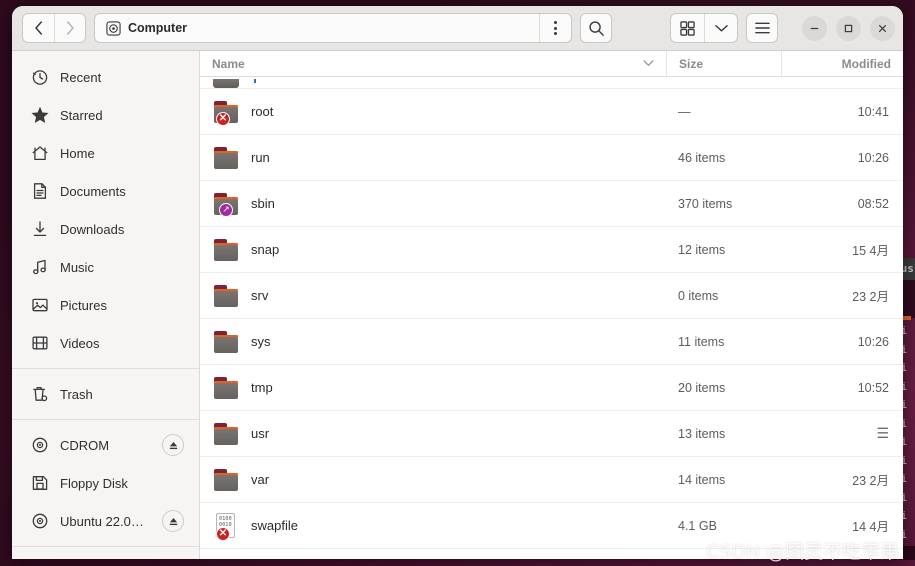 This screenshot has width=915, height=566. What do you see at coordinates (77, 267) in the screenshot?
I see `sidebar-item-label: Music` at bounding box center [77, 267].